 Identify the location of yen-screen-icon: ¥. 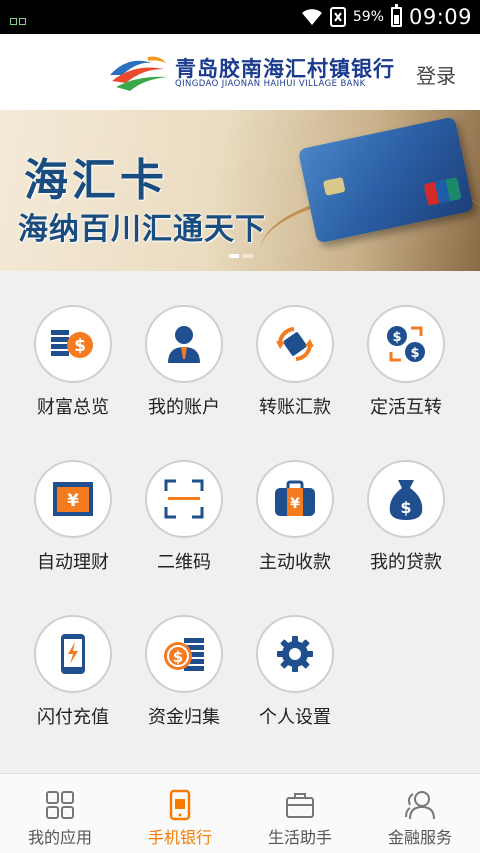
(73, 499).